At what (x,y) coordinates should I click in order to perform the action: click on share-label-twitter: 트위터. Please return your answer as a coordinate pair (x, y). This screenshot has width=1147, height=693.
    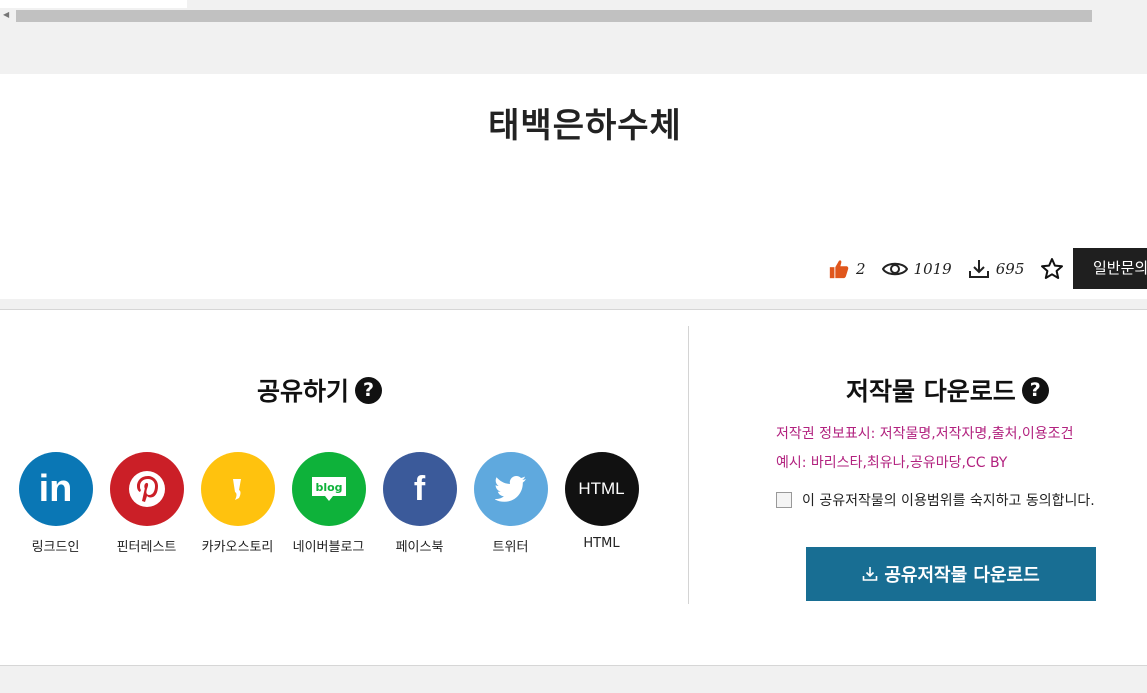
    Looking at the image, I should click on (510, 547).